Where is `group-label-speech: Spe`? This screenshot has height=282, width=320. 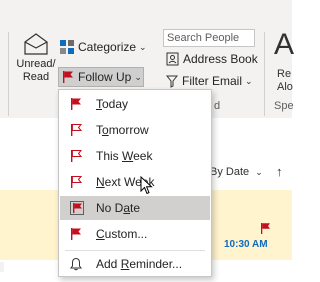 group-label-speech: Spe is located at coordinates (284, 106).